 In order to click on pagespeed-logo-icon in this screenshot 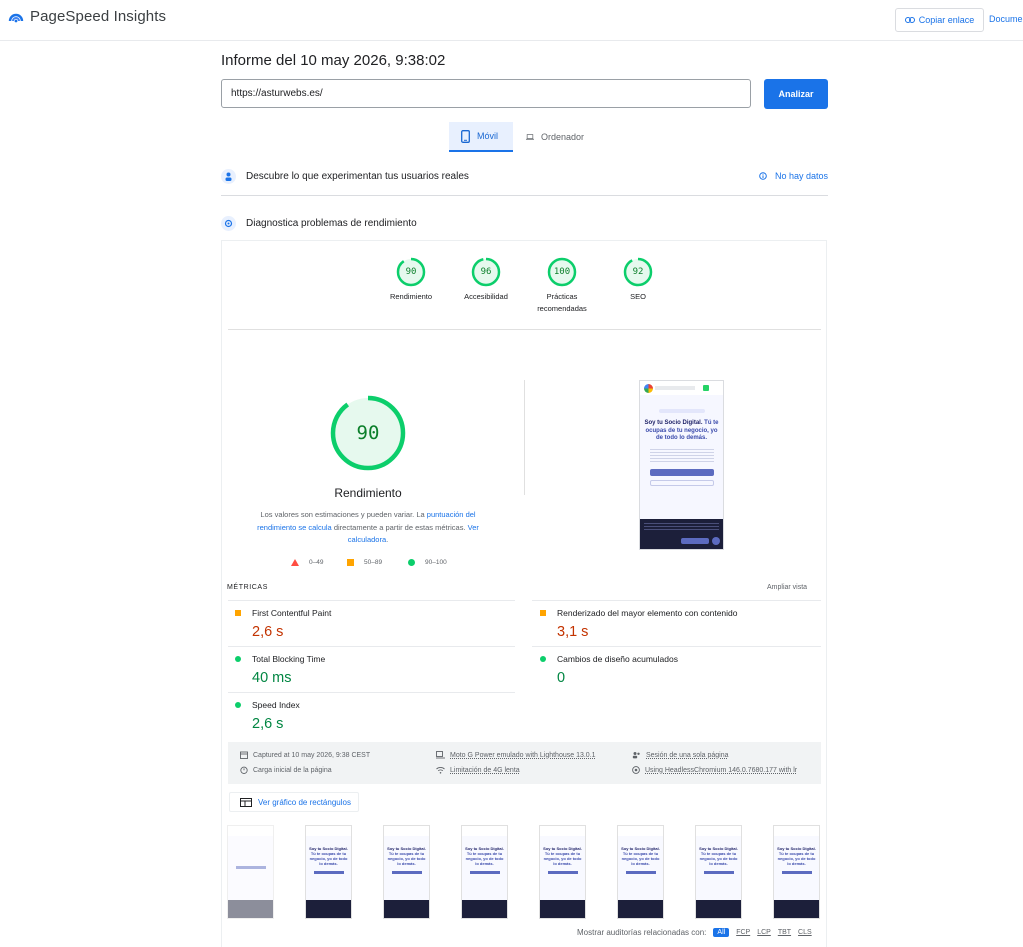, I will do `click(16, 17)`.